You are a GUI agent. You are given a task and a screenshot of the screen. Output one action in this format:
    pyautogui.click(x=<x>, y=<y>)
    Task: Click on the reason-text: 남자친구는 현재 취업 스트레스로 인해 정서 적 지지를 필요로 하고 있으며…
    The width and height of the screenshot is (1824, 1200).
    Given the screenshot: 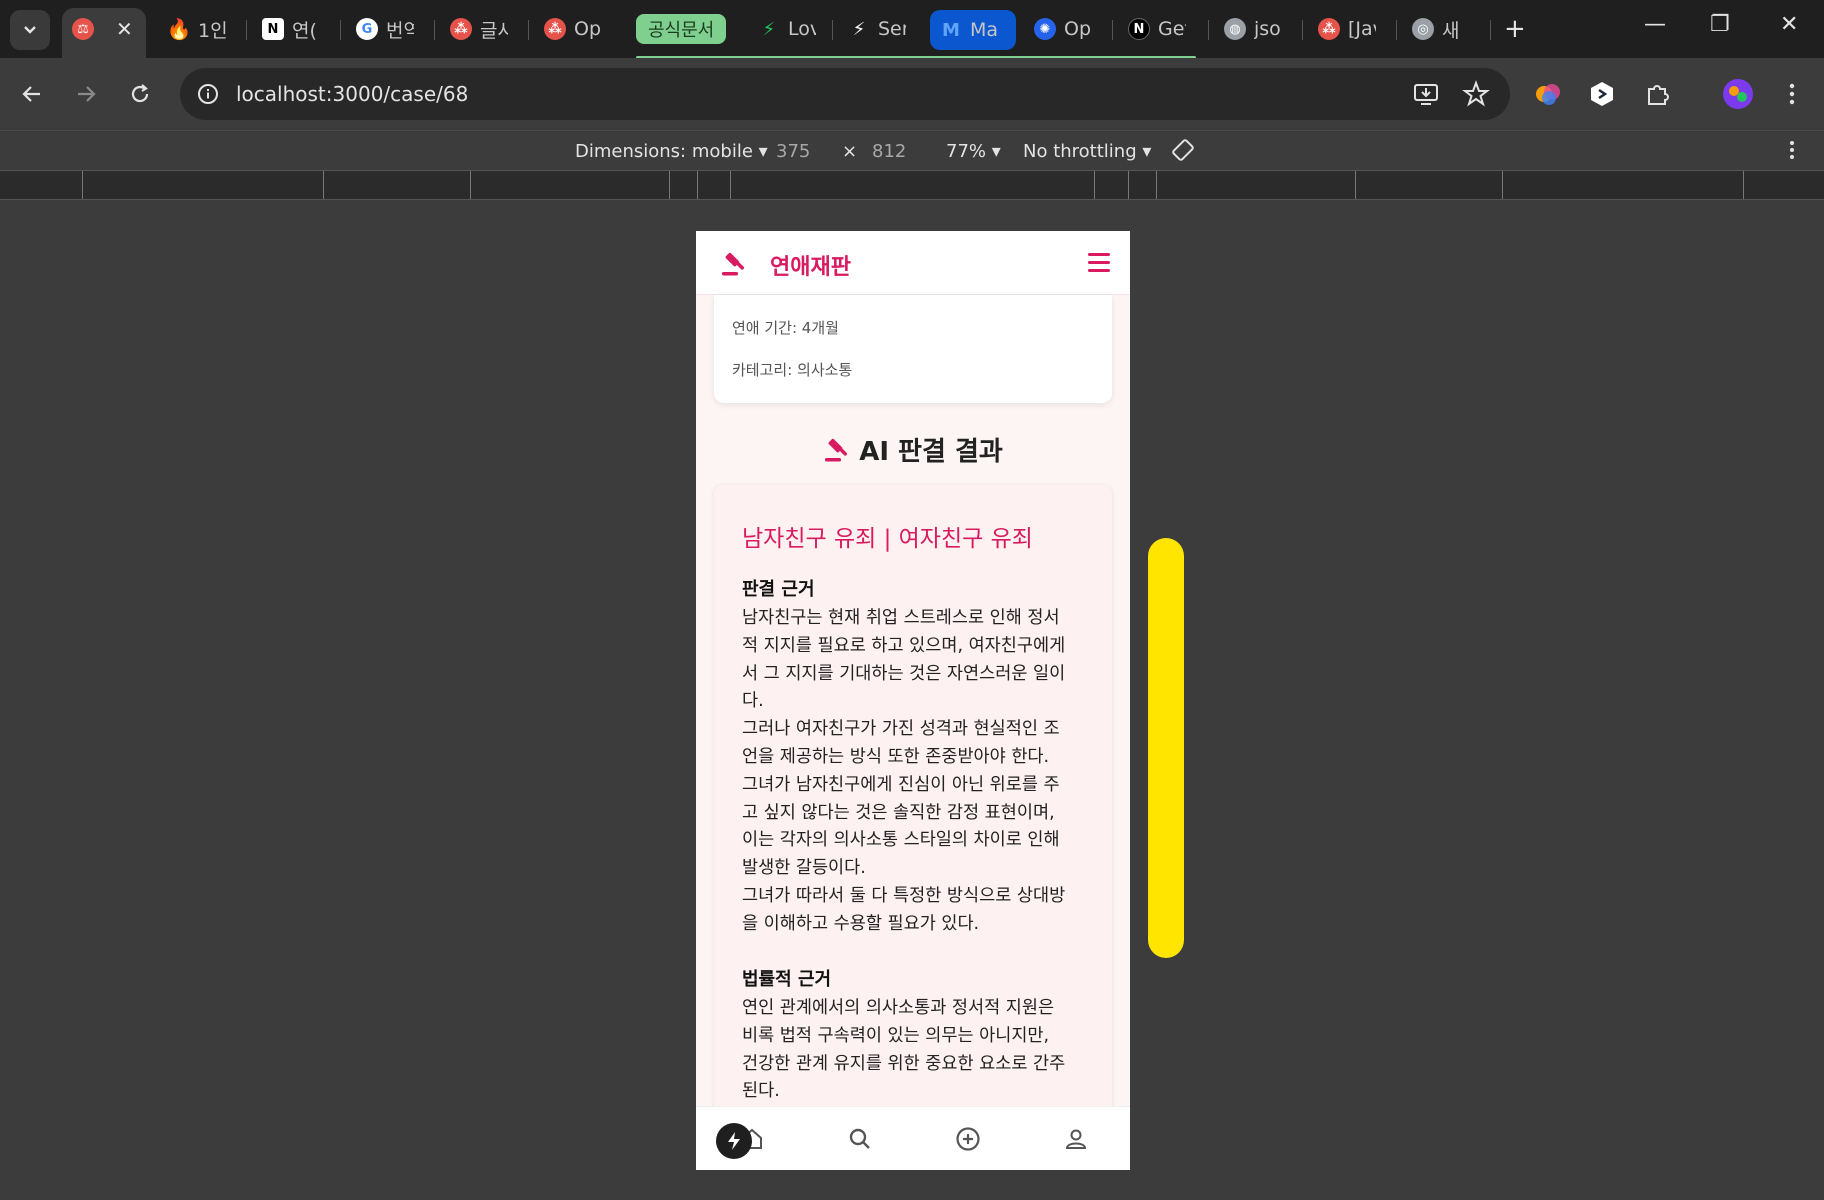 What is the action you would take?
    pyautogui.click(x=904, y=771)
    